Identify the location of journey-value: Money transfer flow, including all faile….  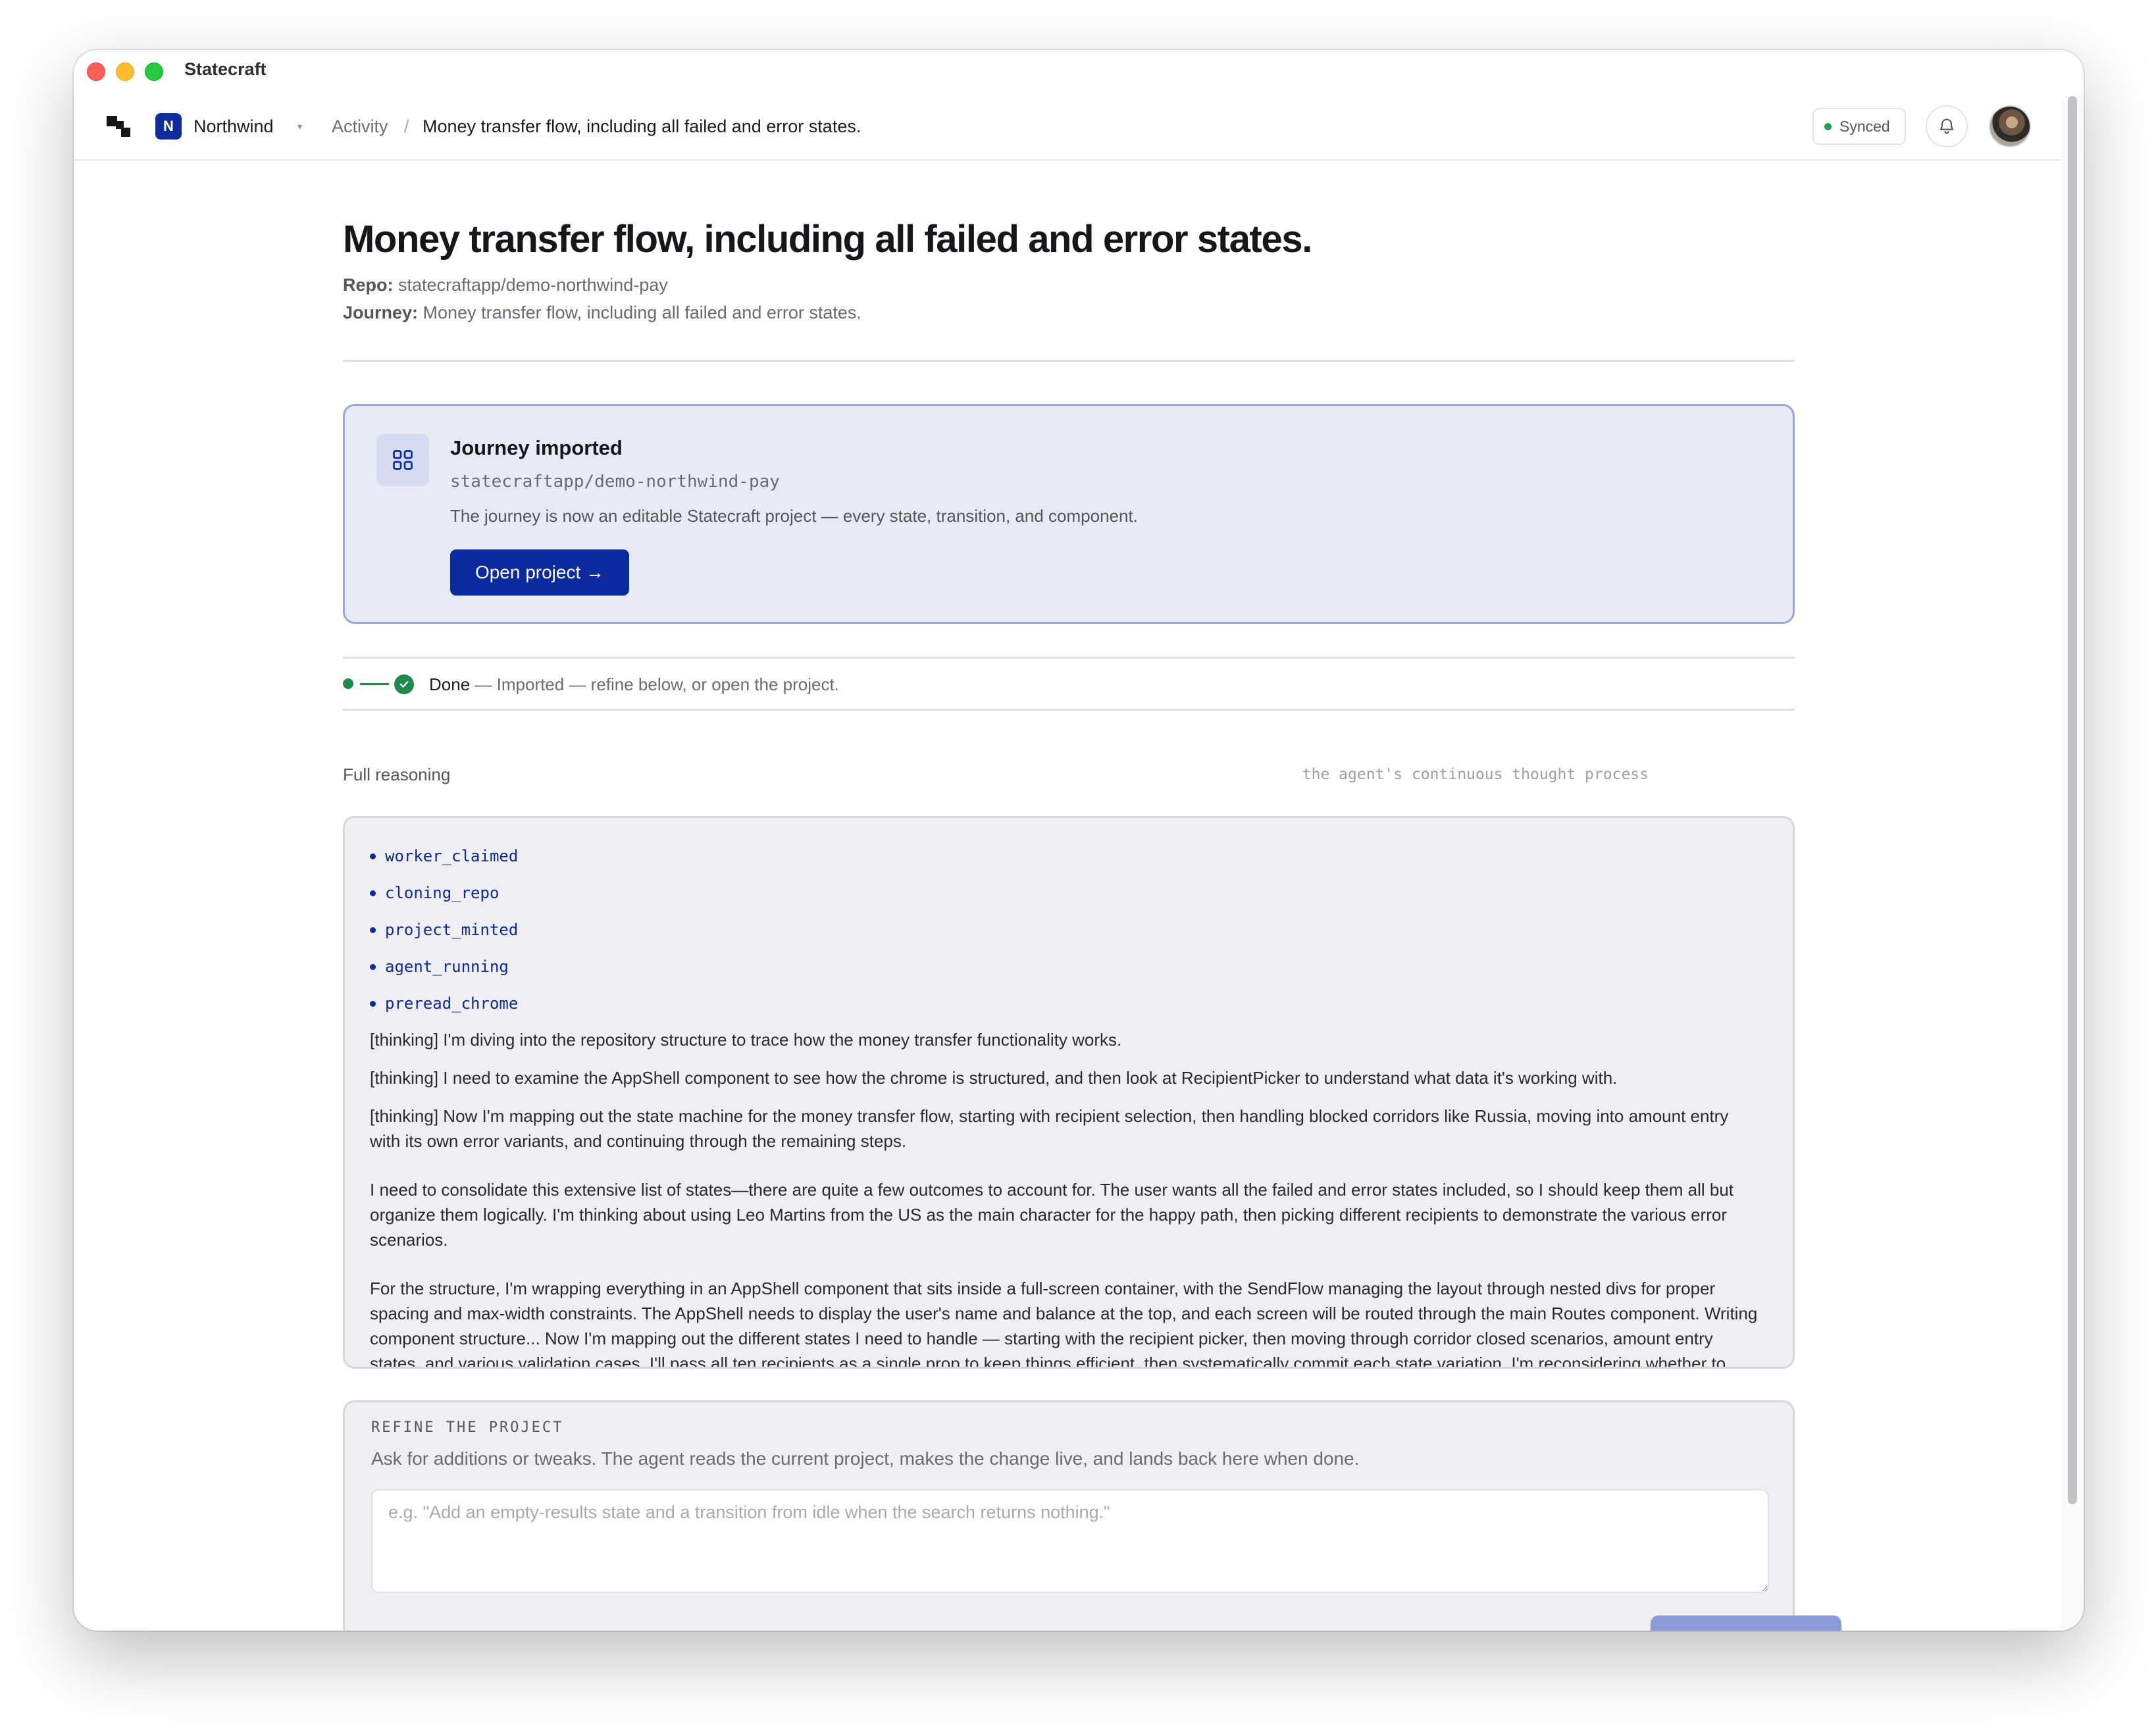
(642, 312).